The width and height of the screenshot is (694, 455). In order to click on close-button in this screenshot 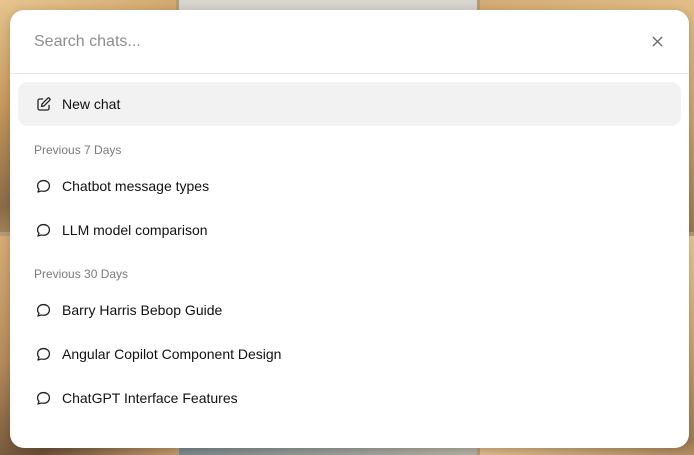, I will do `click(657, 41)`.